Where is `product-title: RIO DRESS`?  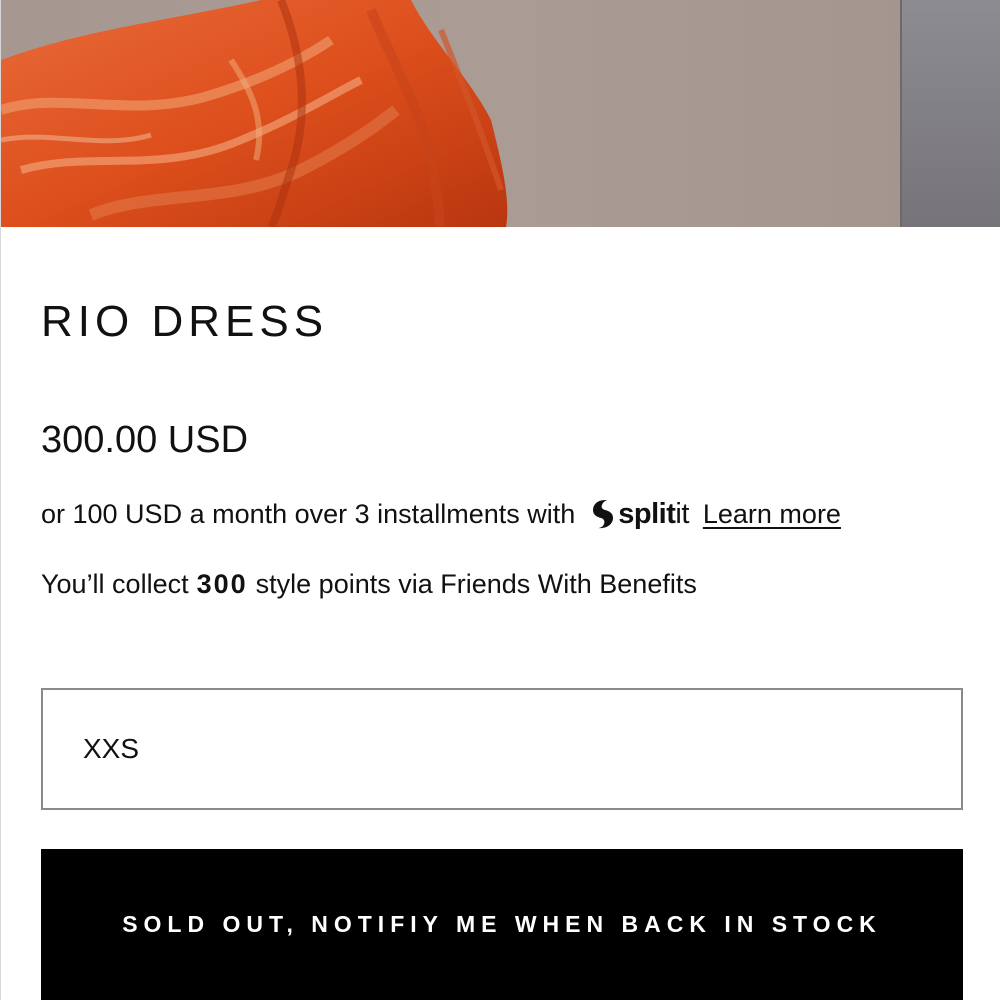 product-title: RIO DRESS is located at coordinates (185, 321).